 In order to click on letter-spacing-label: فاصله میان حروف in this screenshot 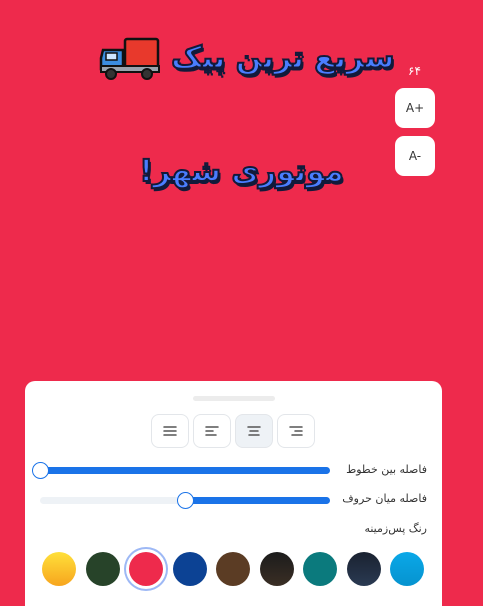, I will do `click(384, 498)`.